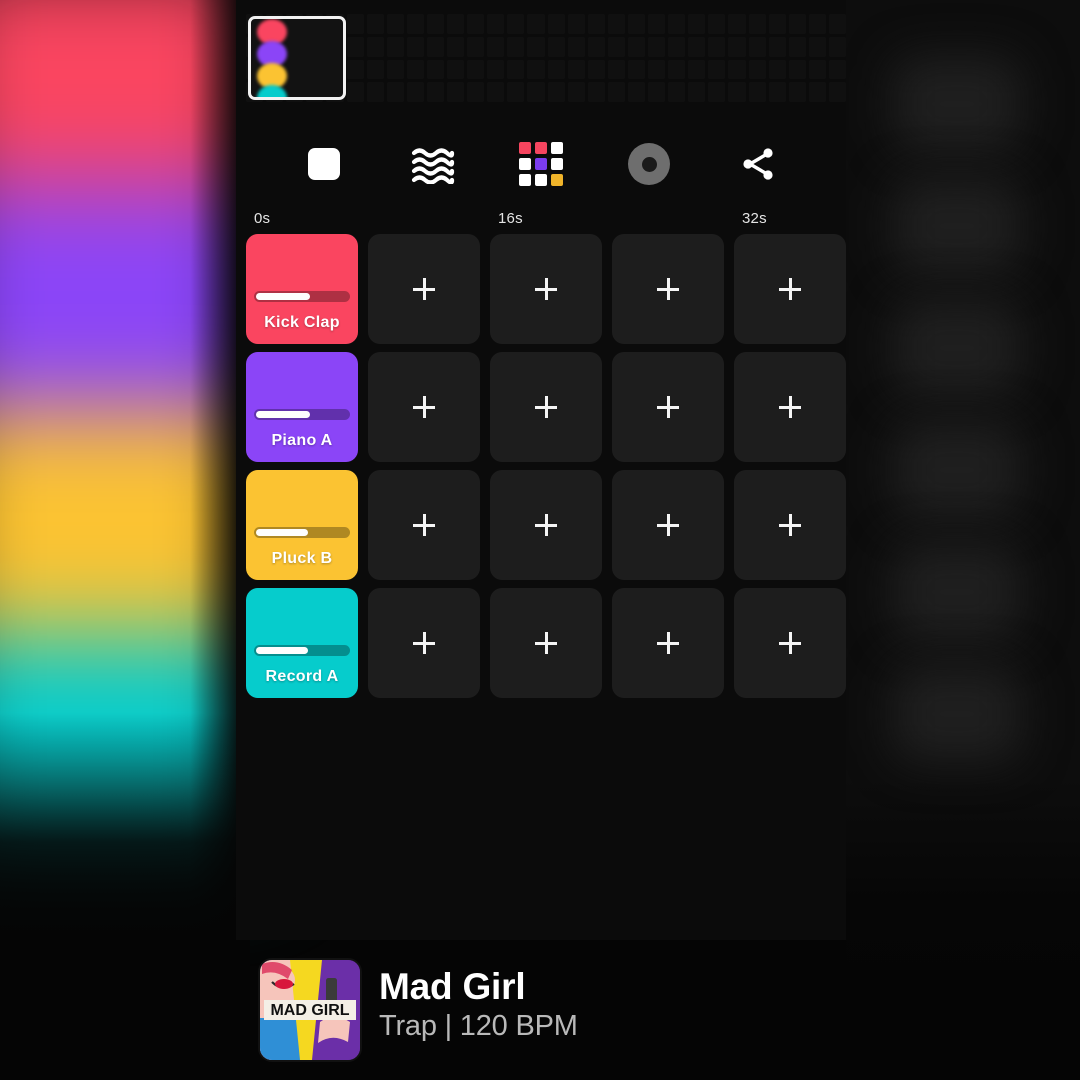 The height and width of the screenshot is (1080, 1080). I want to click on grid-pads-icon, so click(541, 164).